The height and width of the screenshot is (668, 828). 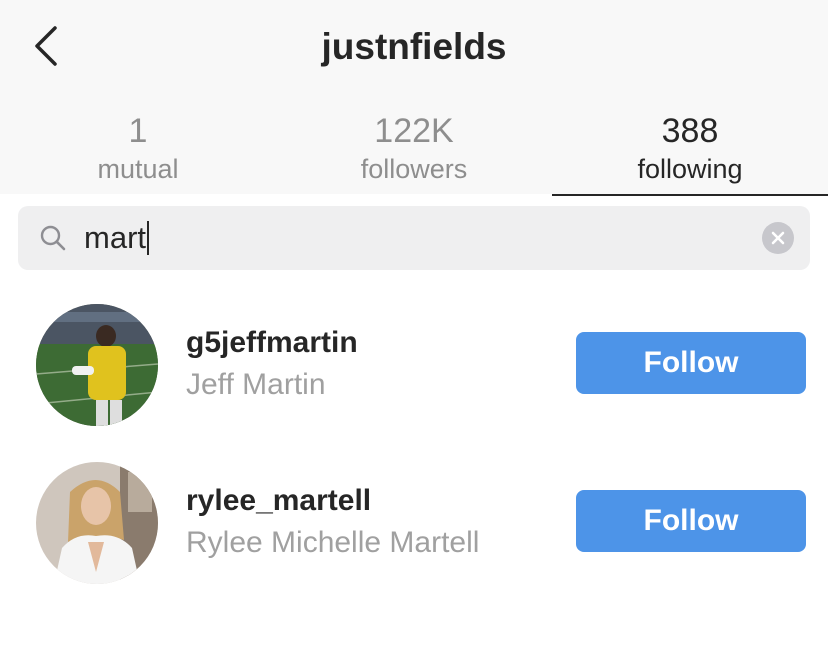 I want to click on tab-bar: 1 mutual 122K followers 388 following, so click(x=414, y=152).